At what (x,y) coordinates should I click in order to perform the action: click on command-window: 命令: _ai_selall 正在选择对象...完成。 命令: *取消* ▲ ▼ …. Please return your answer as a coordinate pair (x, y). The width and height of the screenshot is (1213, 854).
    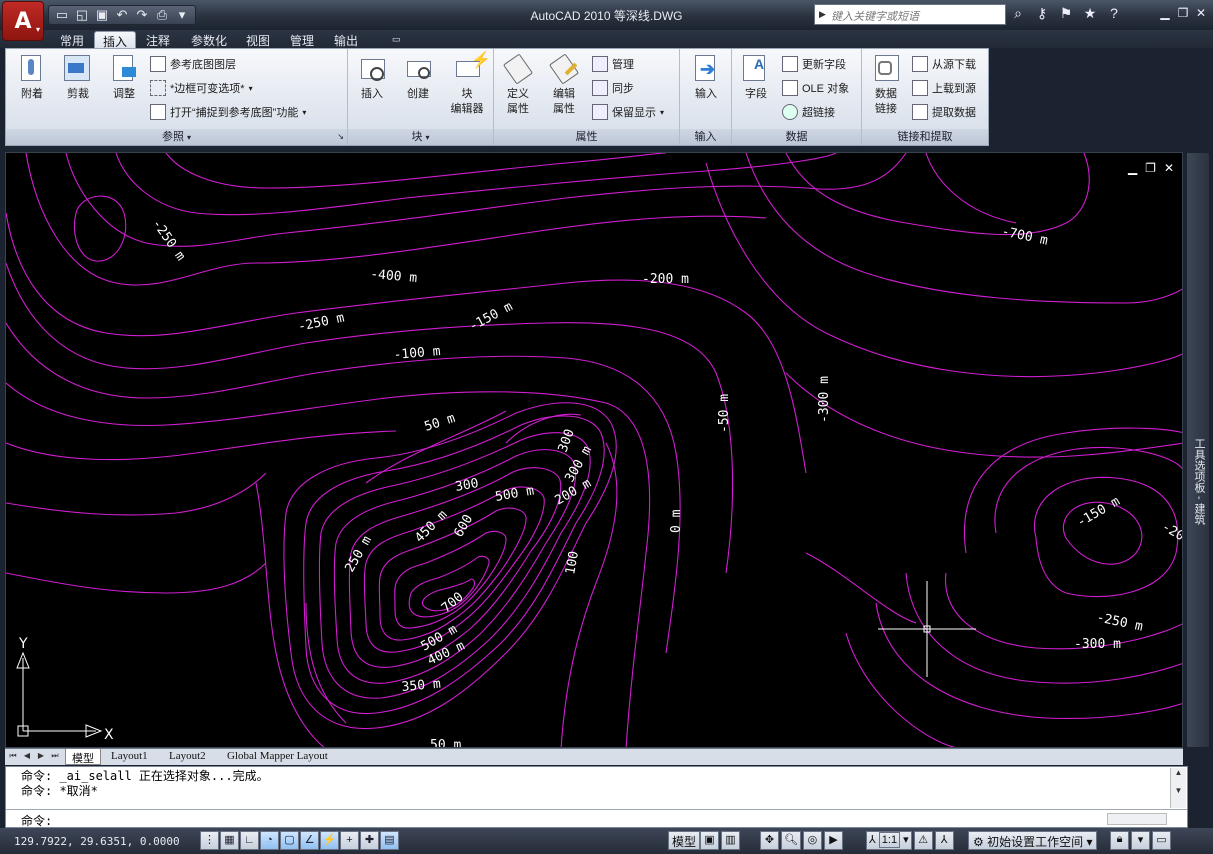
    Looking at the image, I should click on (596, 797).